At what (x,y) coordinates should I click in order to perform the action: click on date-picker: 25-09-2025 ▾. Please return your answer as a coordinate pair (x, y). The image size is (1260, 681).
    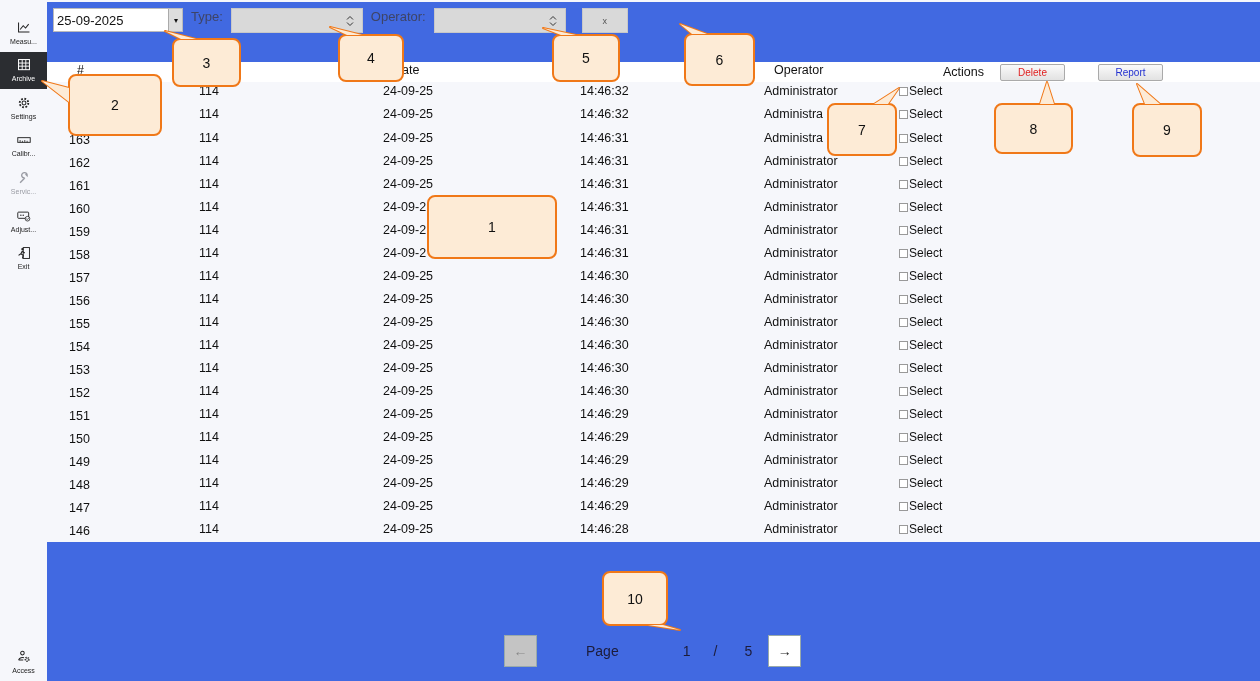
    Looking at the image, I should click on (118, 20).